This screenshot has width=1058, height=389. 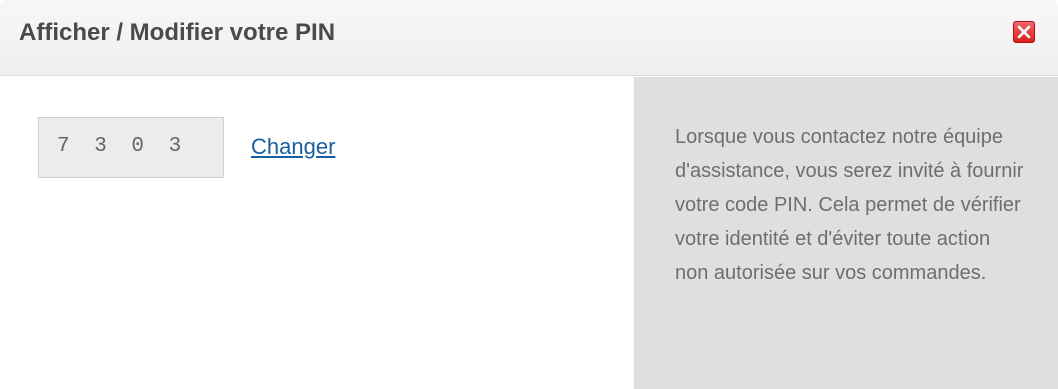 What do you see at coordinates (177, 32) in the screenshot?
I see `dialog-title: Afficher / Modifier votre PIN` at bounding box center [177, 32].